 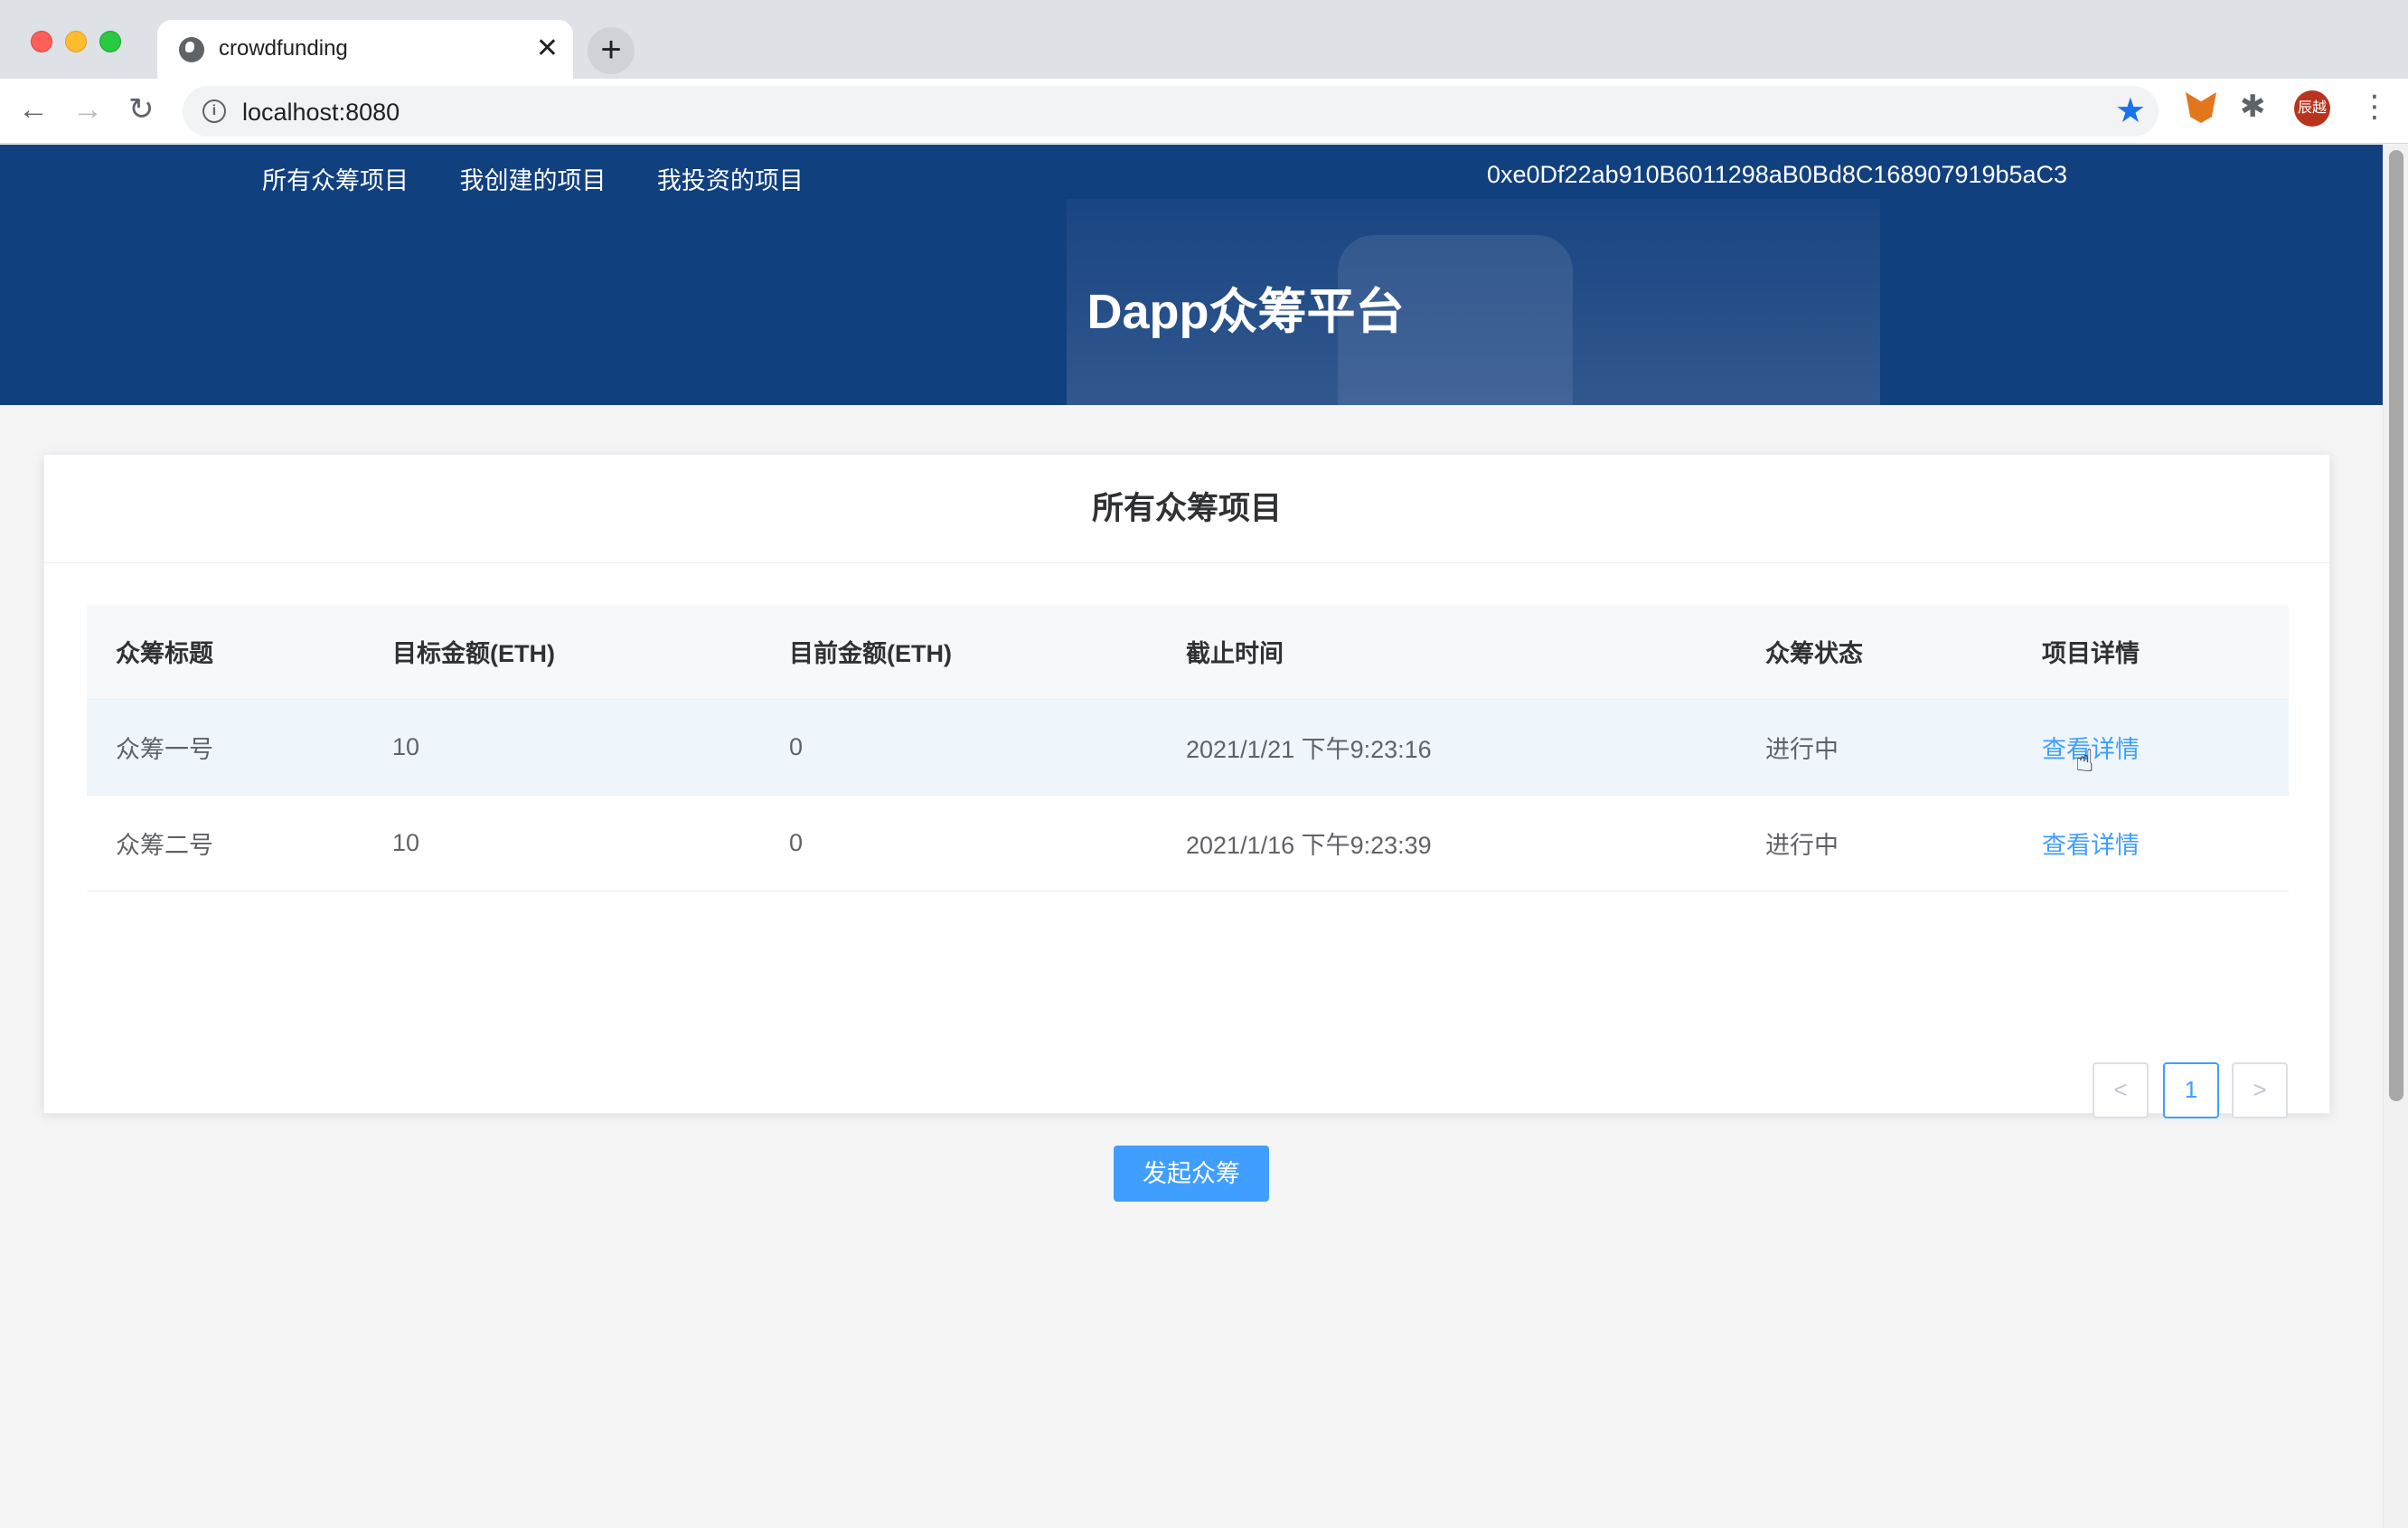 What do you see at coordinates (2121, 1090) in the screenshot?
I see `prev-page-button: <` at bounding box center [2121, 1090].